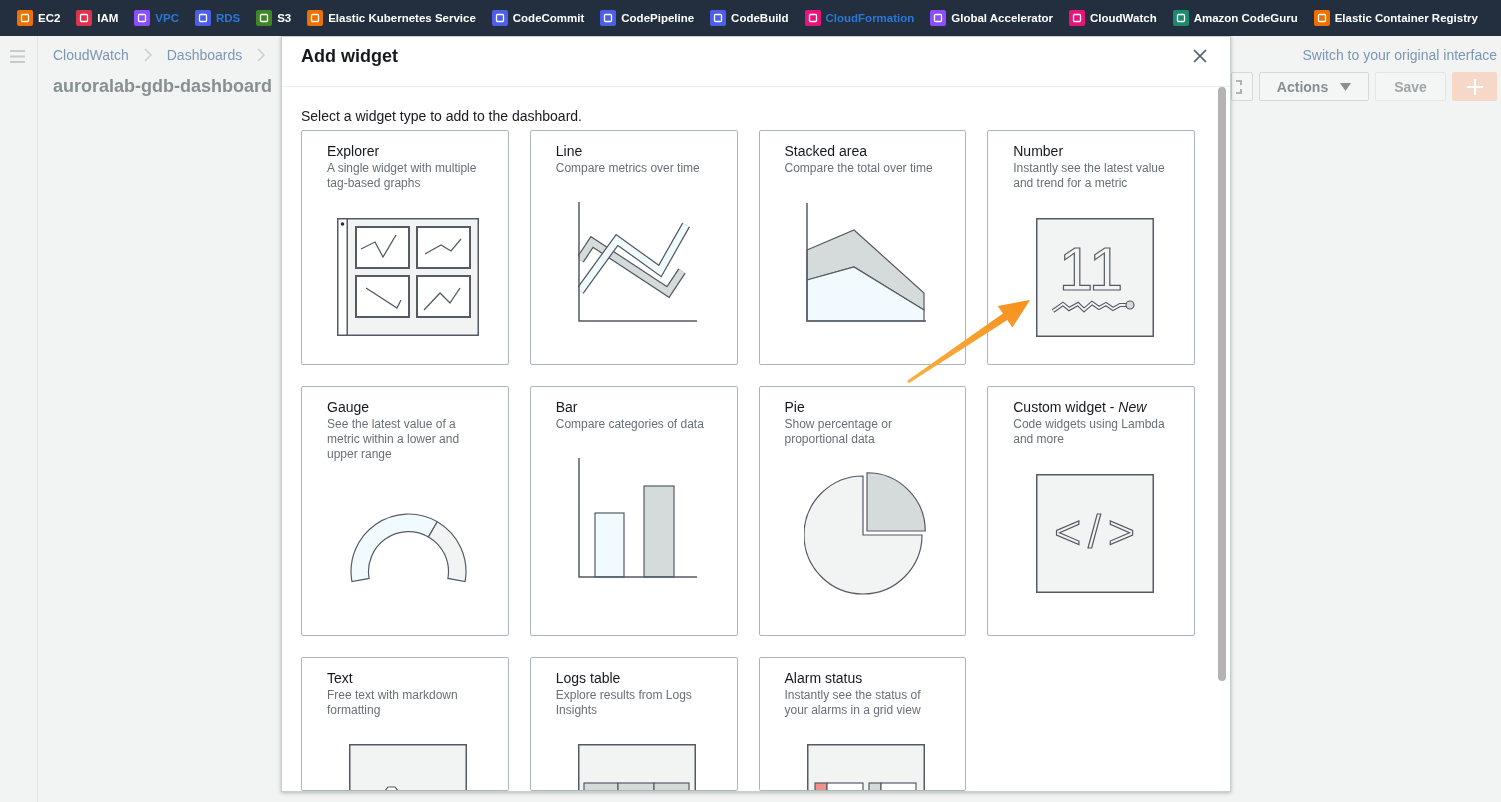 This screenshot has width=1501, height=802. Describe the element at coordinates (1222, 384) in the screenshot. I see `scrollbar-thumb` at that location.